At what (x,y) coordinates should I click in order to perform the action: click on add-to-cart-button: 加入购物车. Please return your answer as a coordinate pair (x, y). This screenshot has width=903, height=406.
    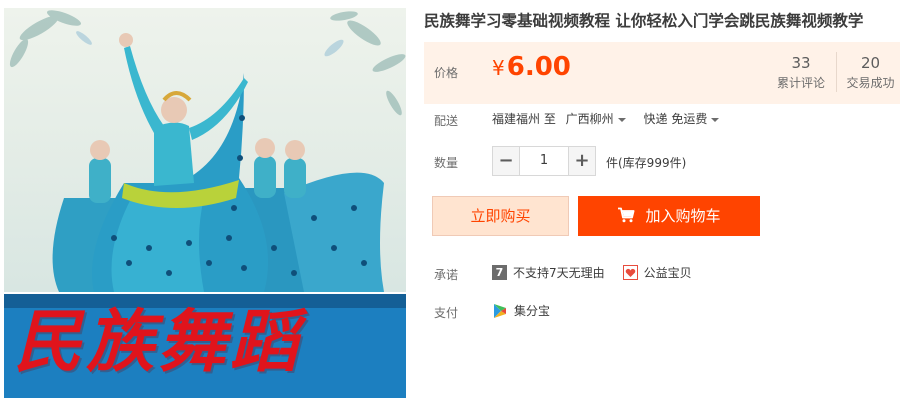
    Looking at the image, I should click on (669, 216).